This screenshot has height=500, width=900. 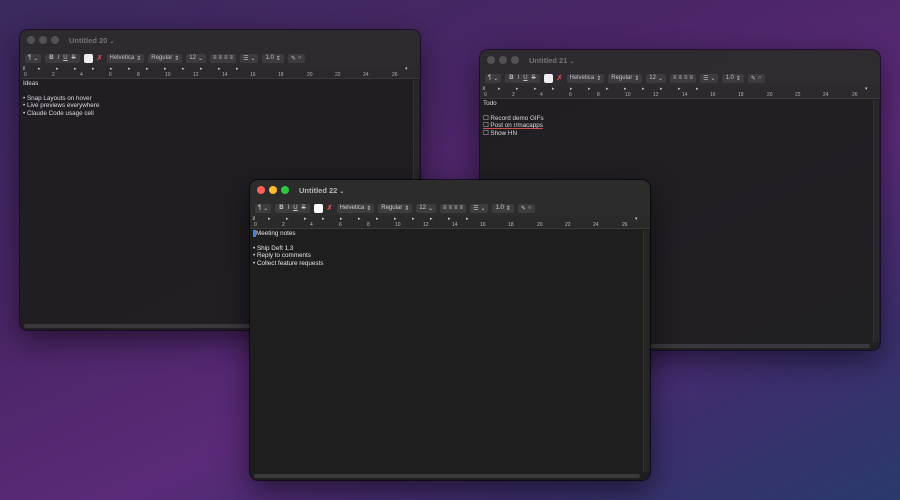 What do you see at coordinates (446, 248) in the screenshot?
I see `text-line: • Ship Deft 1.3` at bounding box center [446, 248].